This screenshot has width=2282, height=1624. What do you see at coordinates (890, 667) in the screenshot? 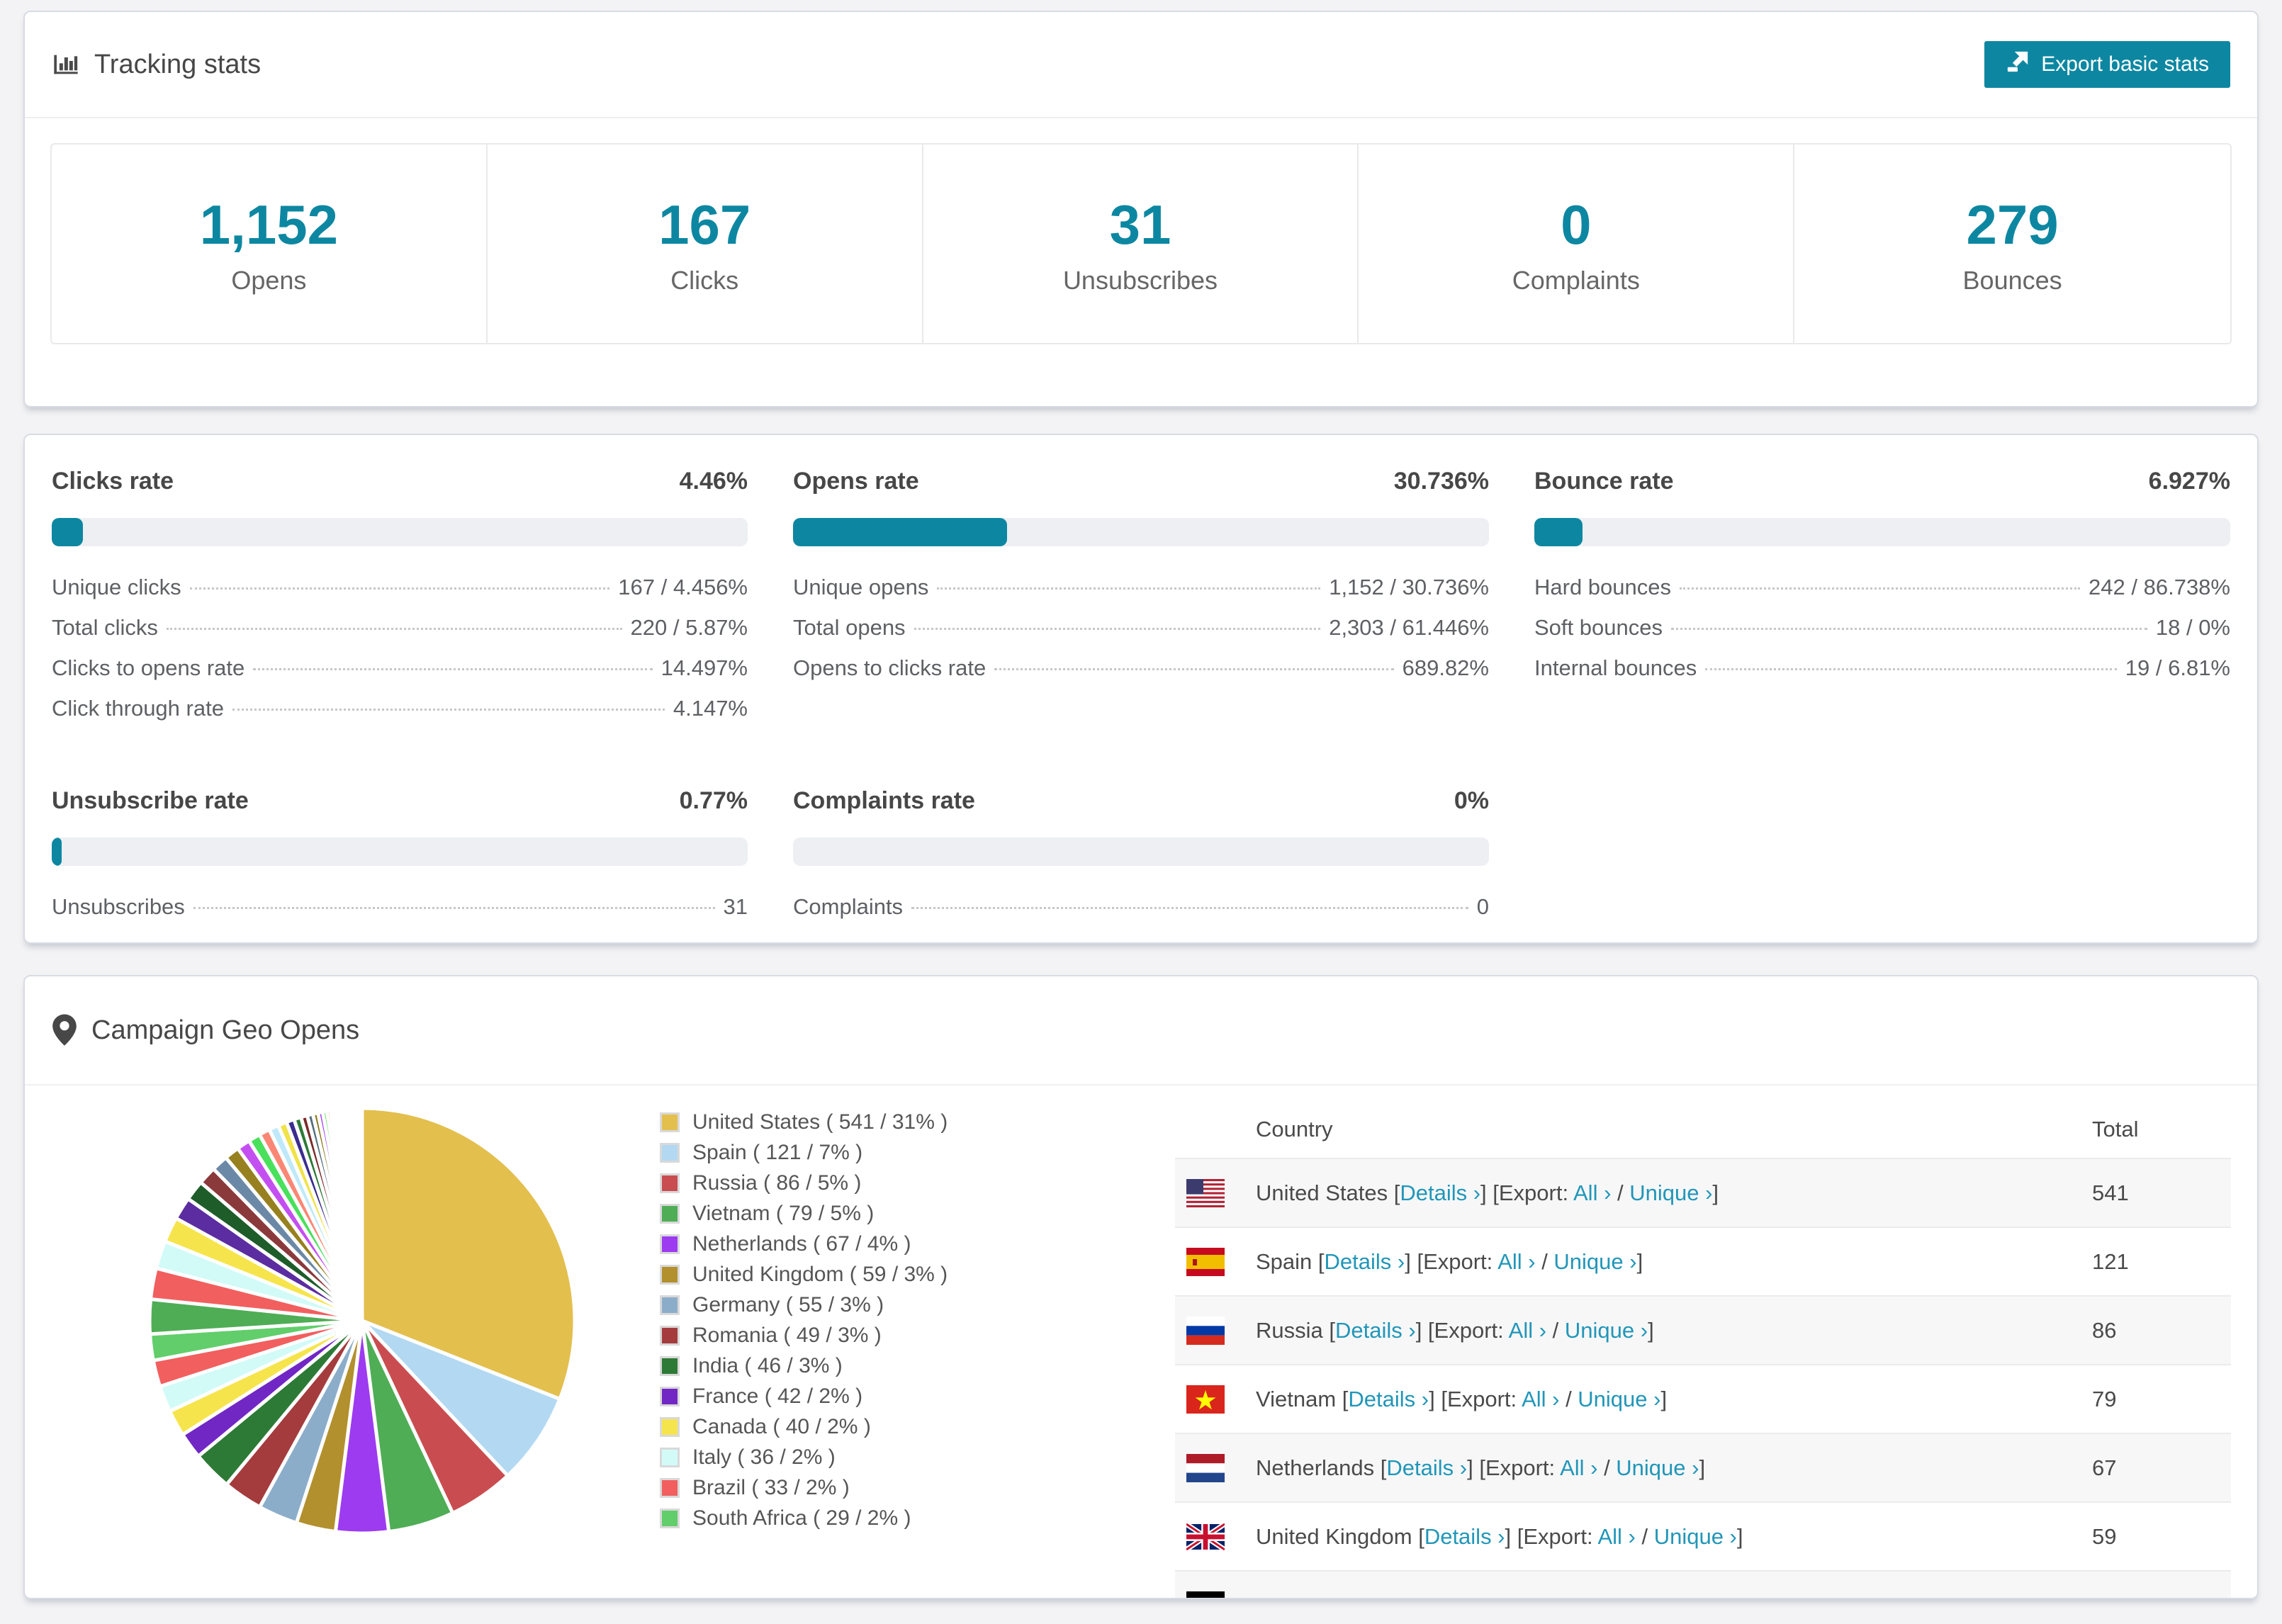
I see `row-label: Opens to clicks rate` at bounding box center [890, 667].